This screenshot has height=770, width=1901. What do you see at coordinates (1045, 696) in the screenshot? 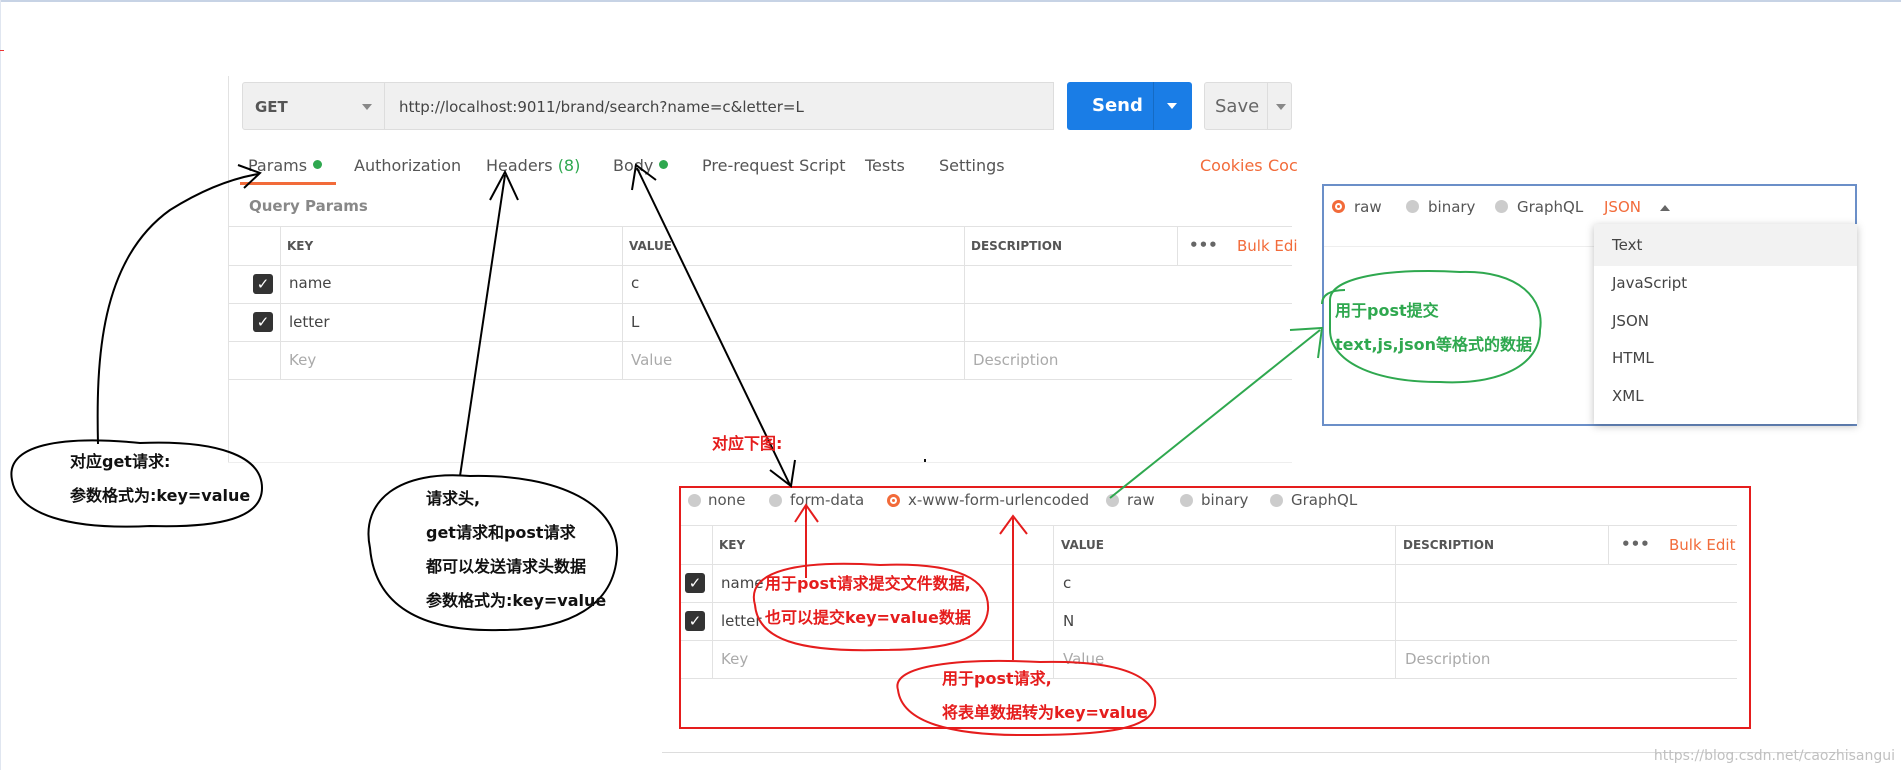
I see `urlencoded-note-text: 用于post请求, 将表单数据转为key=value` at bounding box center [1045, 696].